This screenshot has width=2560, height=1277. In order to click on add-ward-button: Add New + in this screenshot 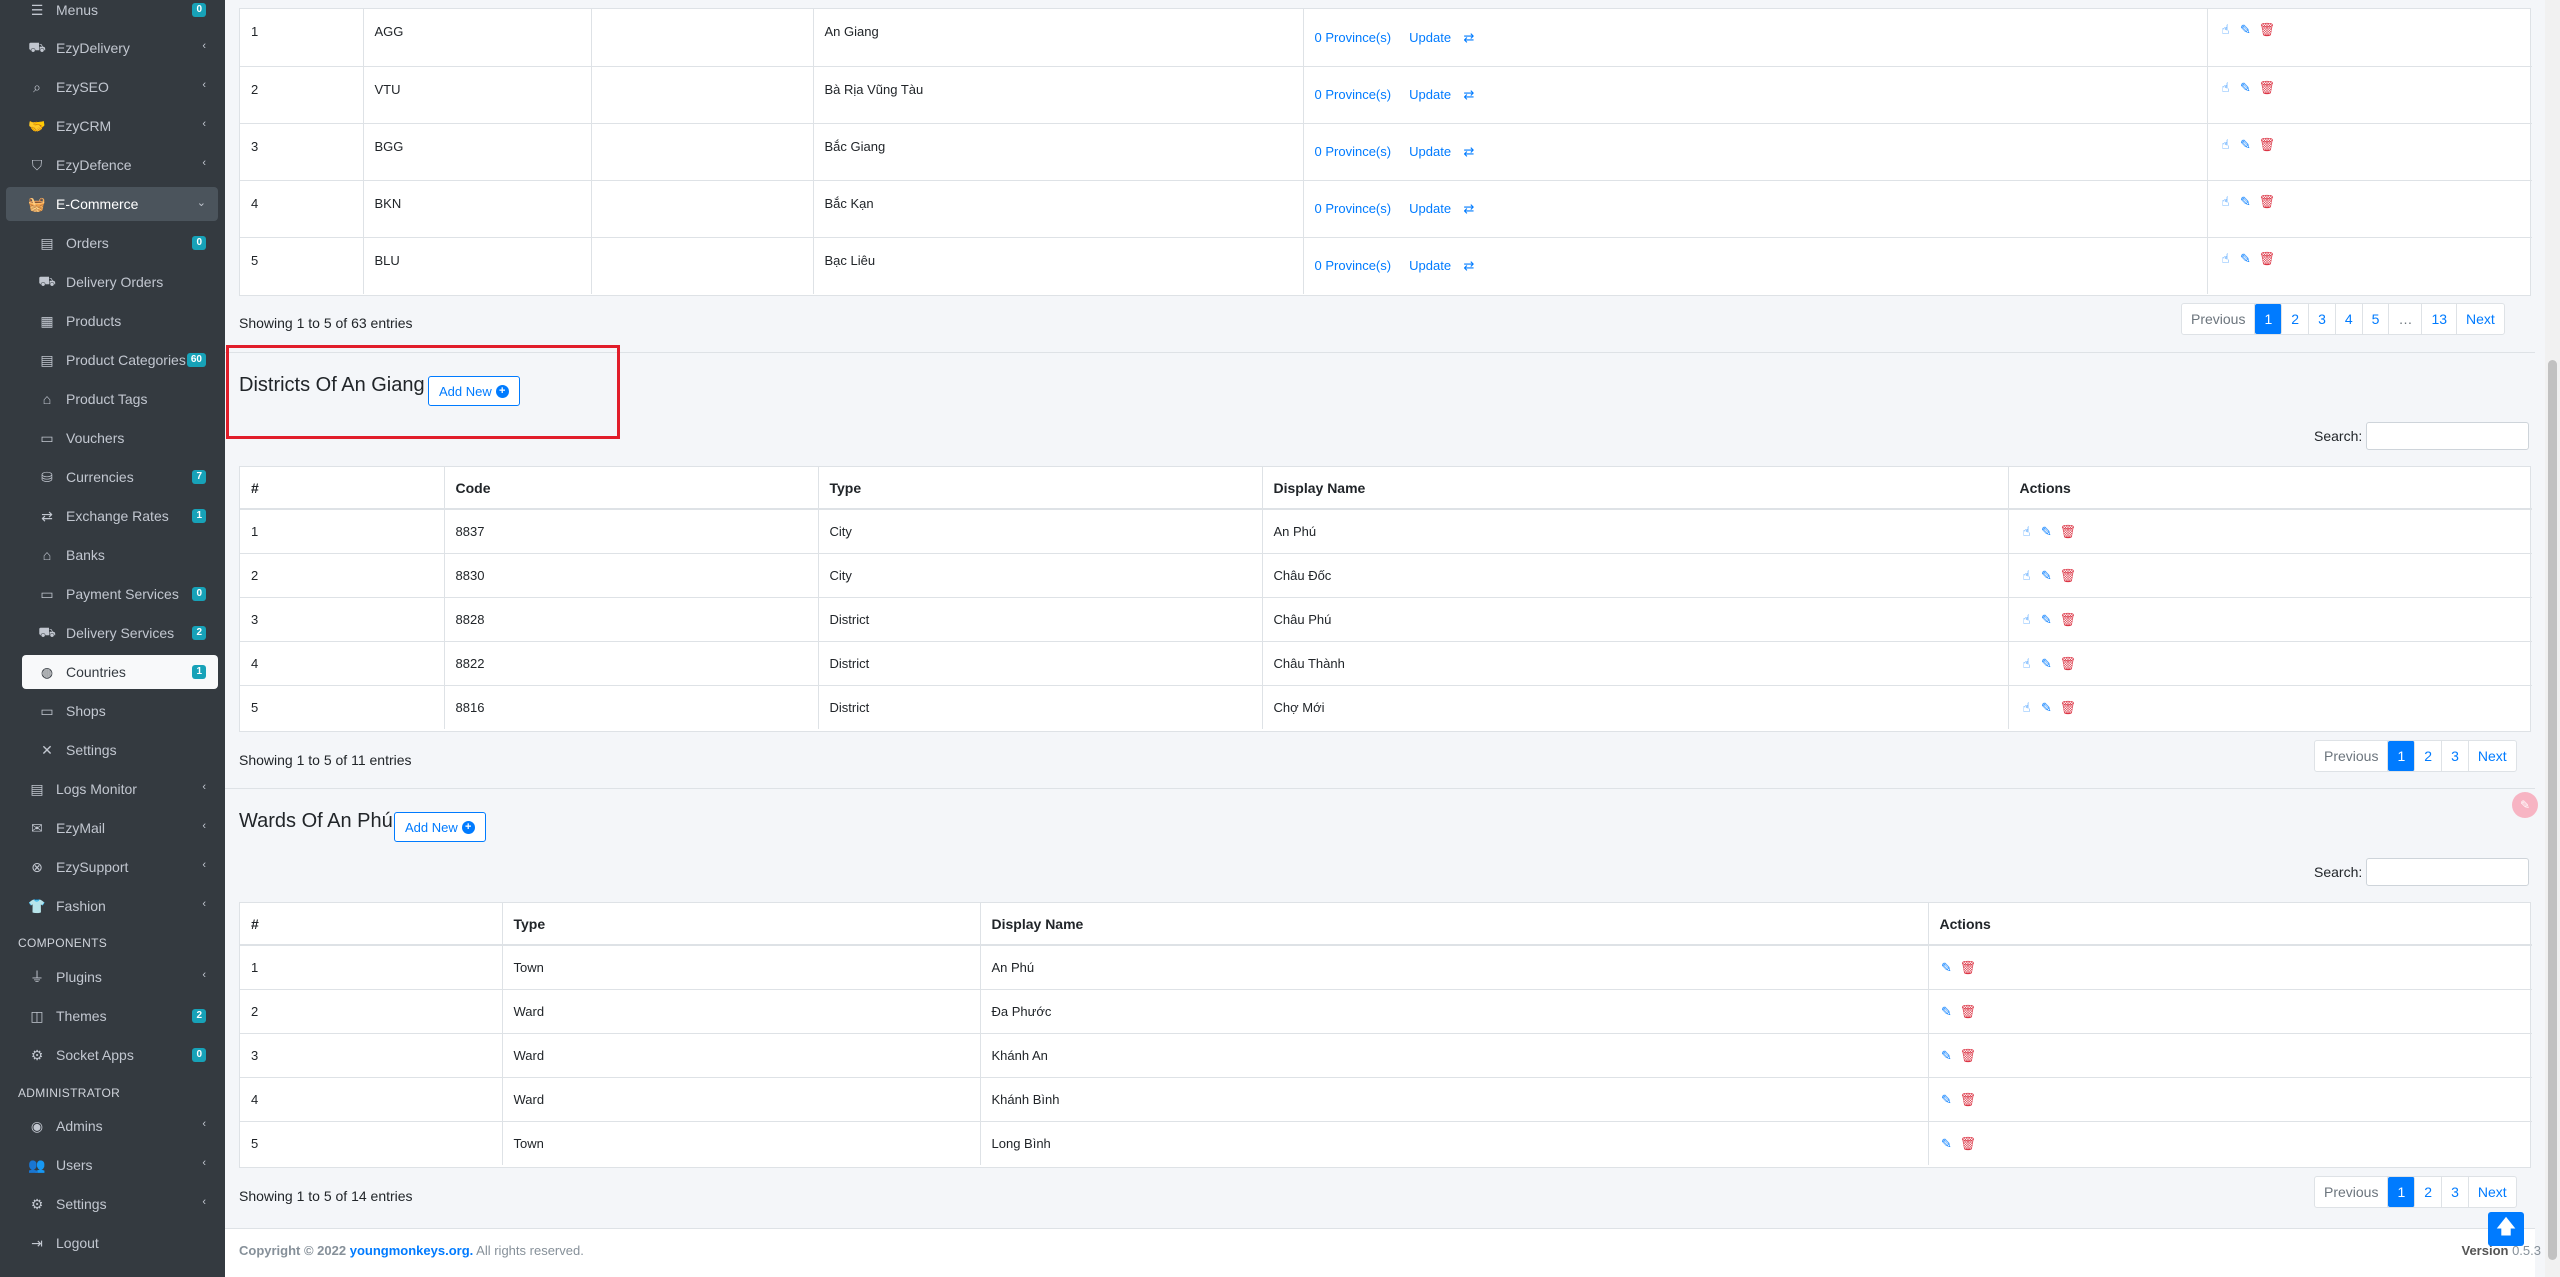, I will do `click(440, 827)`.